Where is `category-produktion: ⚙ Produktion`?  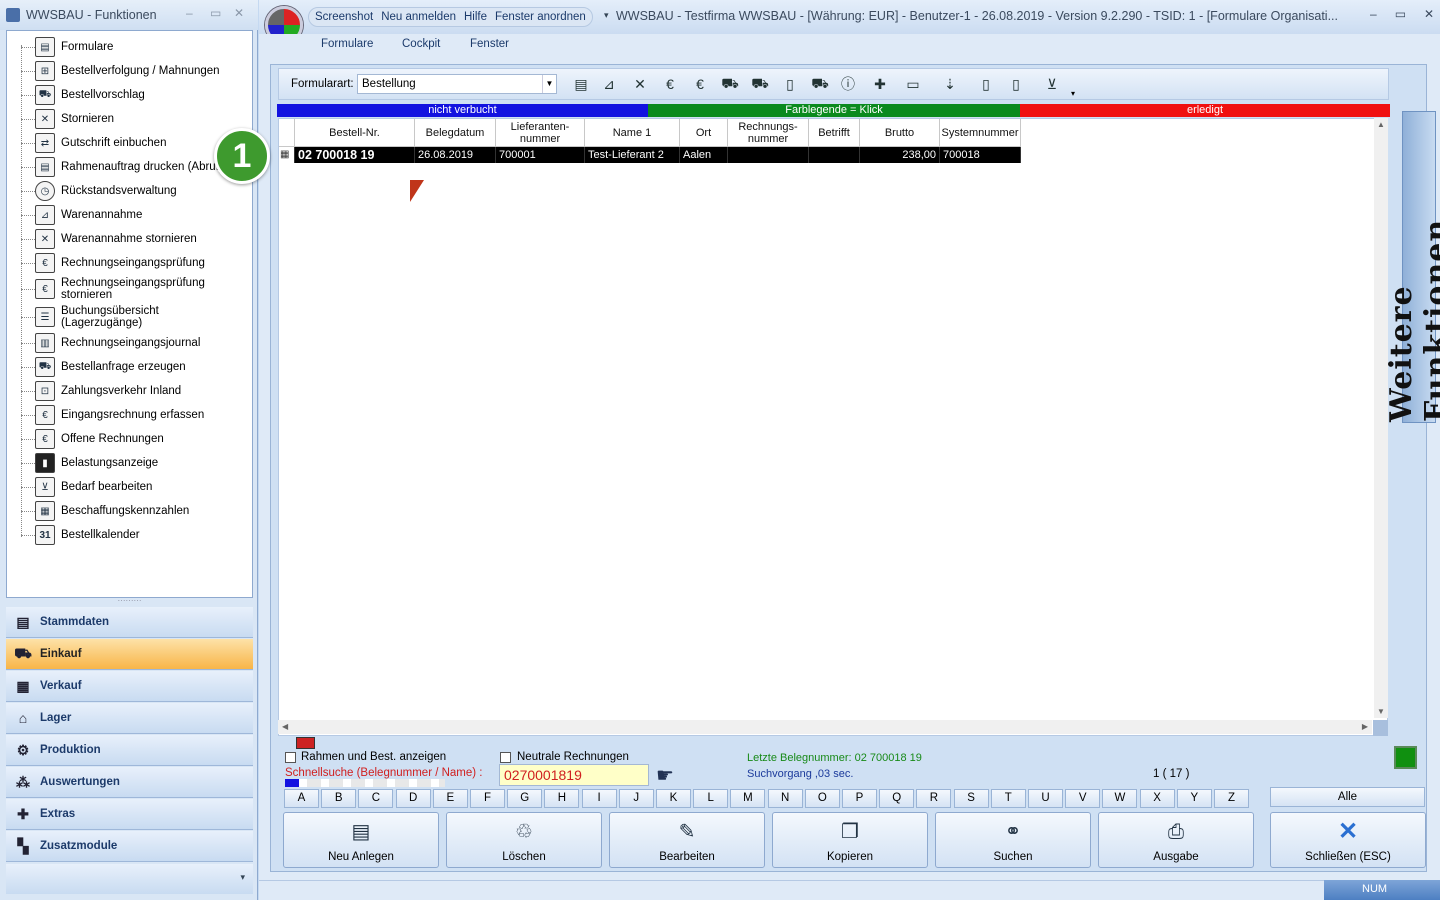 category-produktion: ⚙ Produktion is located at coordinates (129, 750).